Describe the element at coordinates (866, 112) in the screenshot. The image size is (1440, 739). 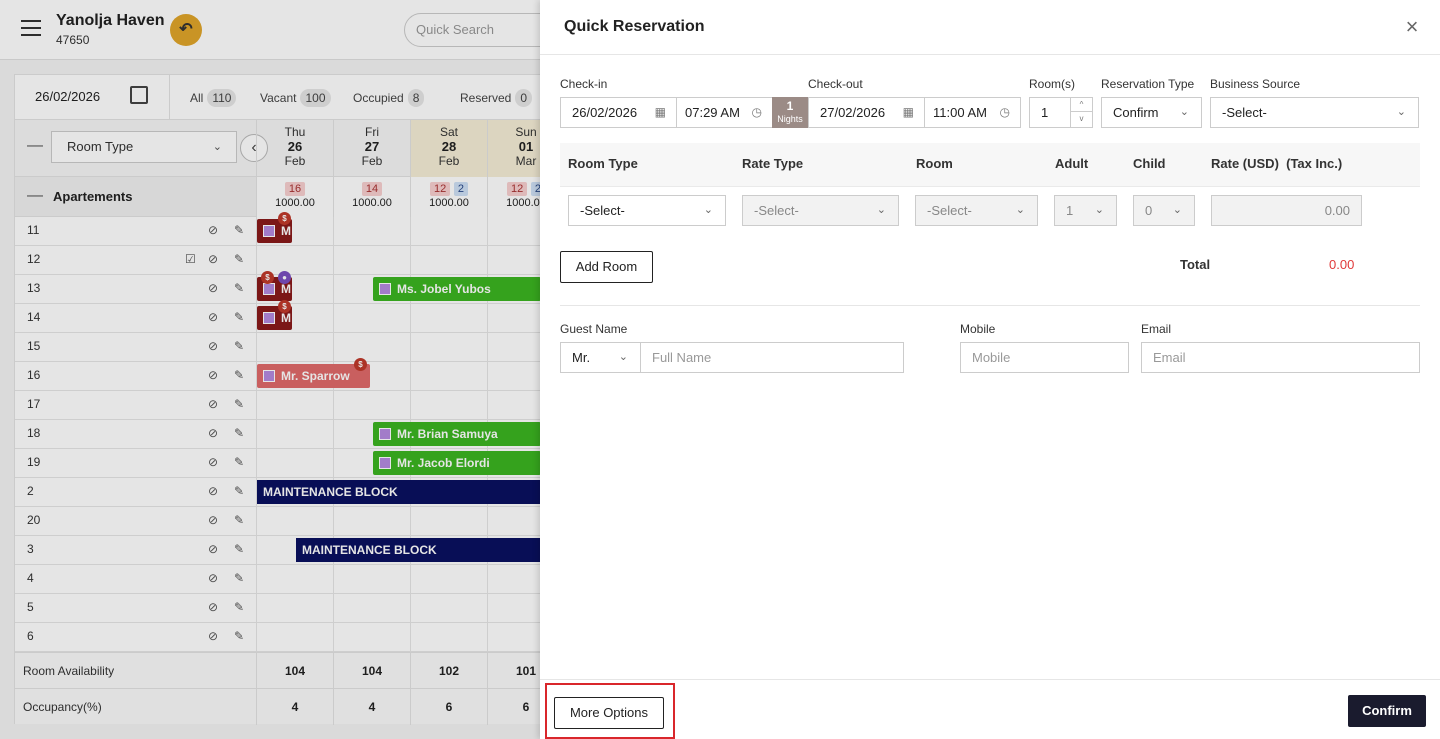
I see `checkout-date-input: 27/02/2026 ▦` at that location.